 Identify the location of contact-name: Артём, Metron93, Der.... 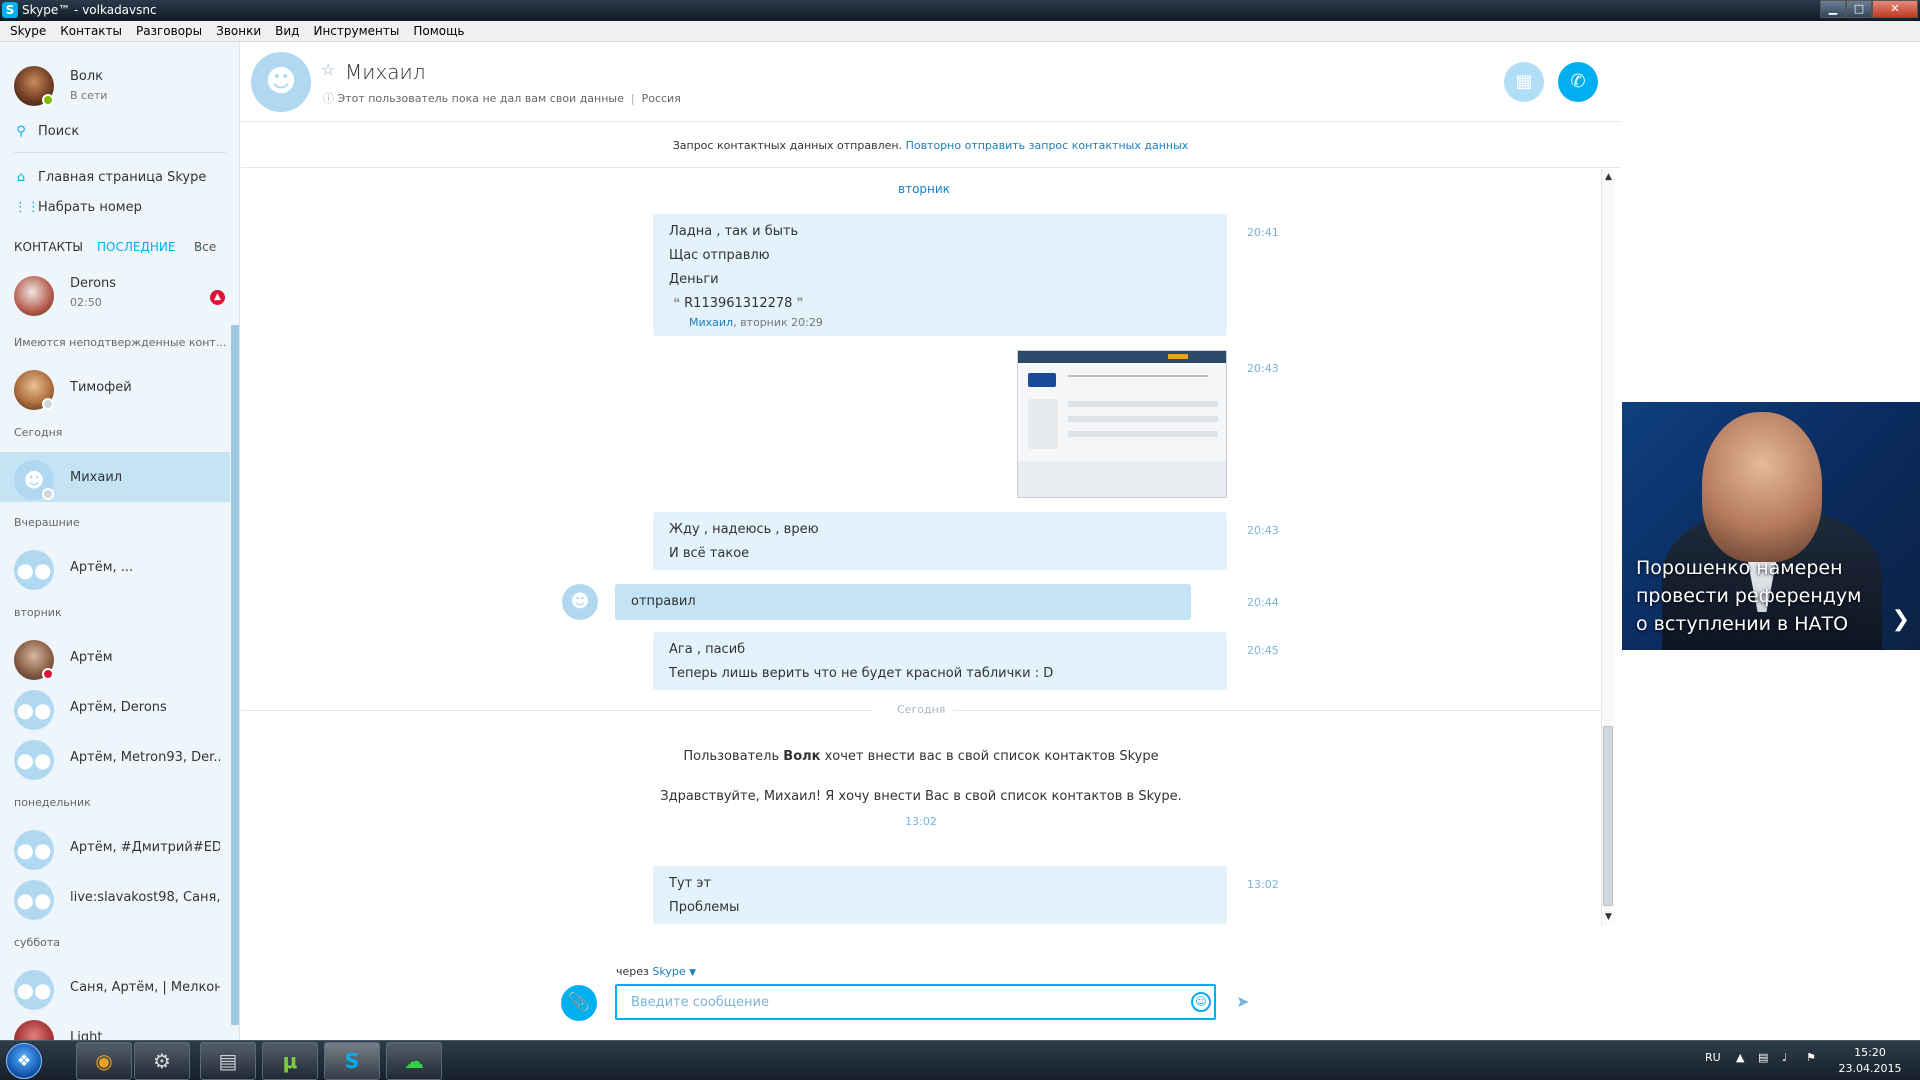
(145, 757).